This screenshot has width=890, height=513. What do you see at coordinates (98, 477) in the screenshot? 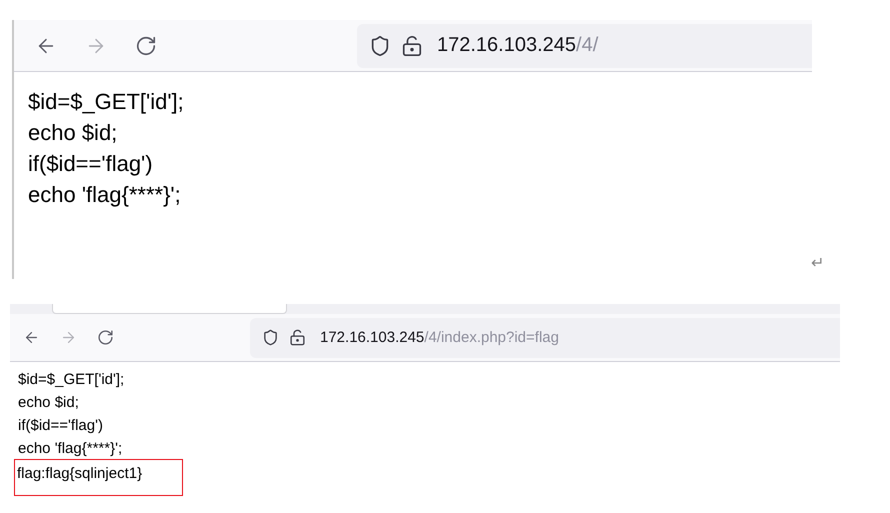
I see `code-line: flag:flag{sqlinject1}` at bounding box center [98, 477].